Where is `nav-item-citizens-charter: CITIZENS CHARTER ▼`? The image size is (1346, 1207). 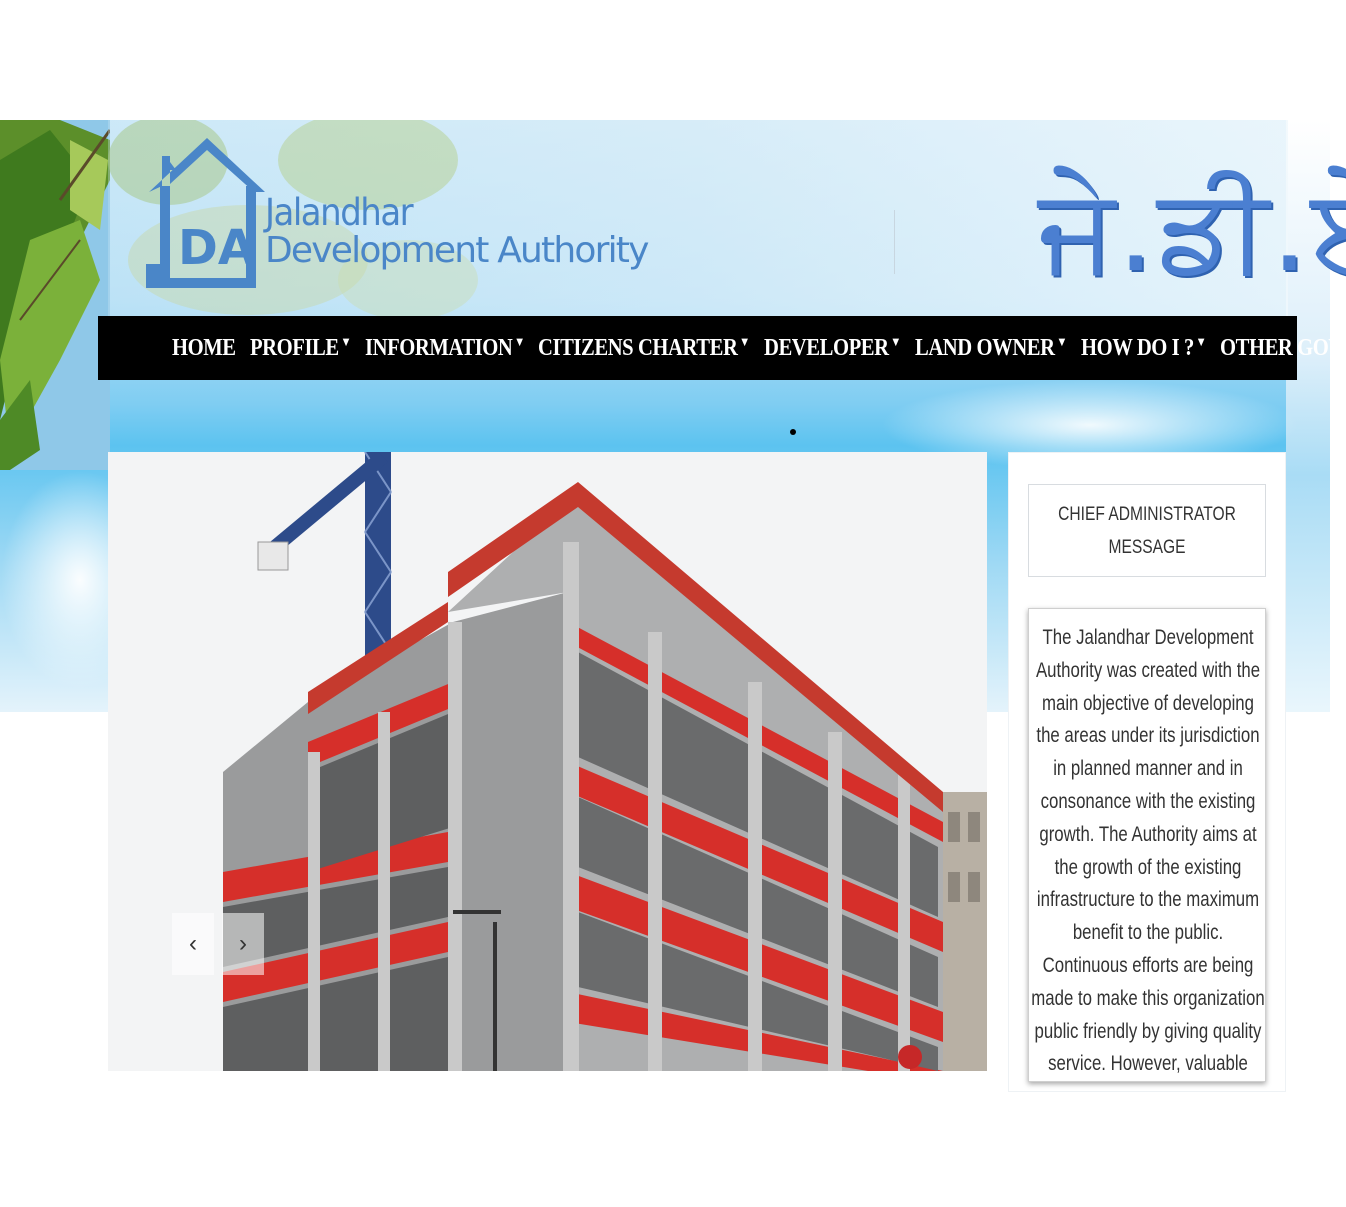
nav-item-citizens-charter: CITIZENS CHARTER ▼ is located at coordinates (651, 348).